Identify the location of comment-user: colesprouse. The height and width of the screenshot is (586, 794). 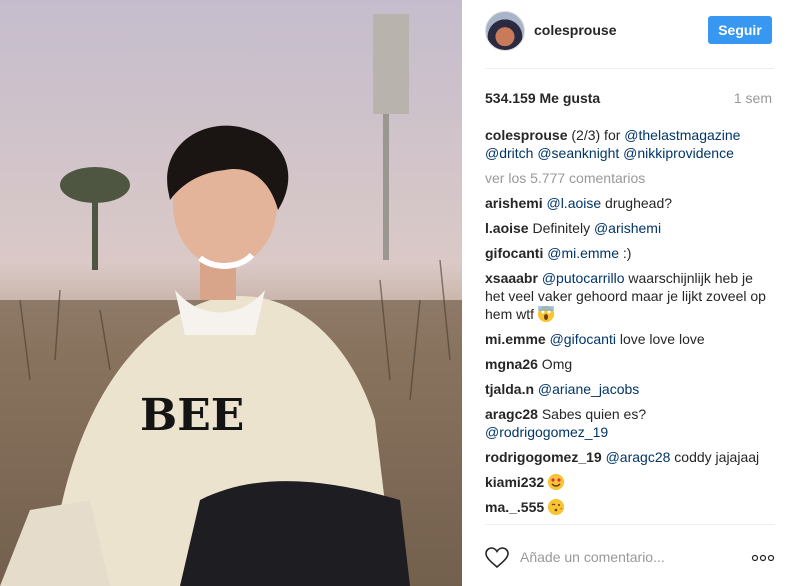
(526, 135).